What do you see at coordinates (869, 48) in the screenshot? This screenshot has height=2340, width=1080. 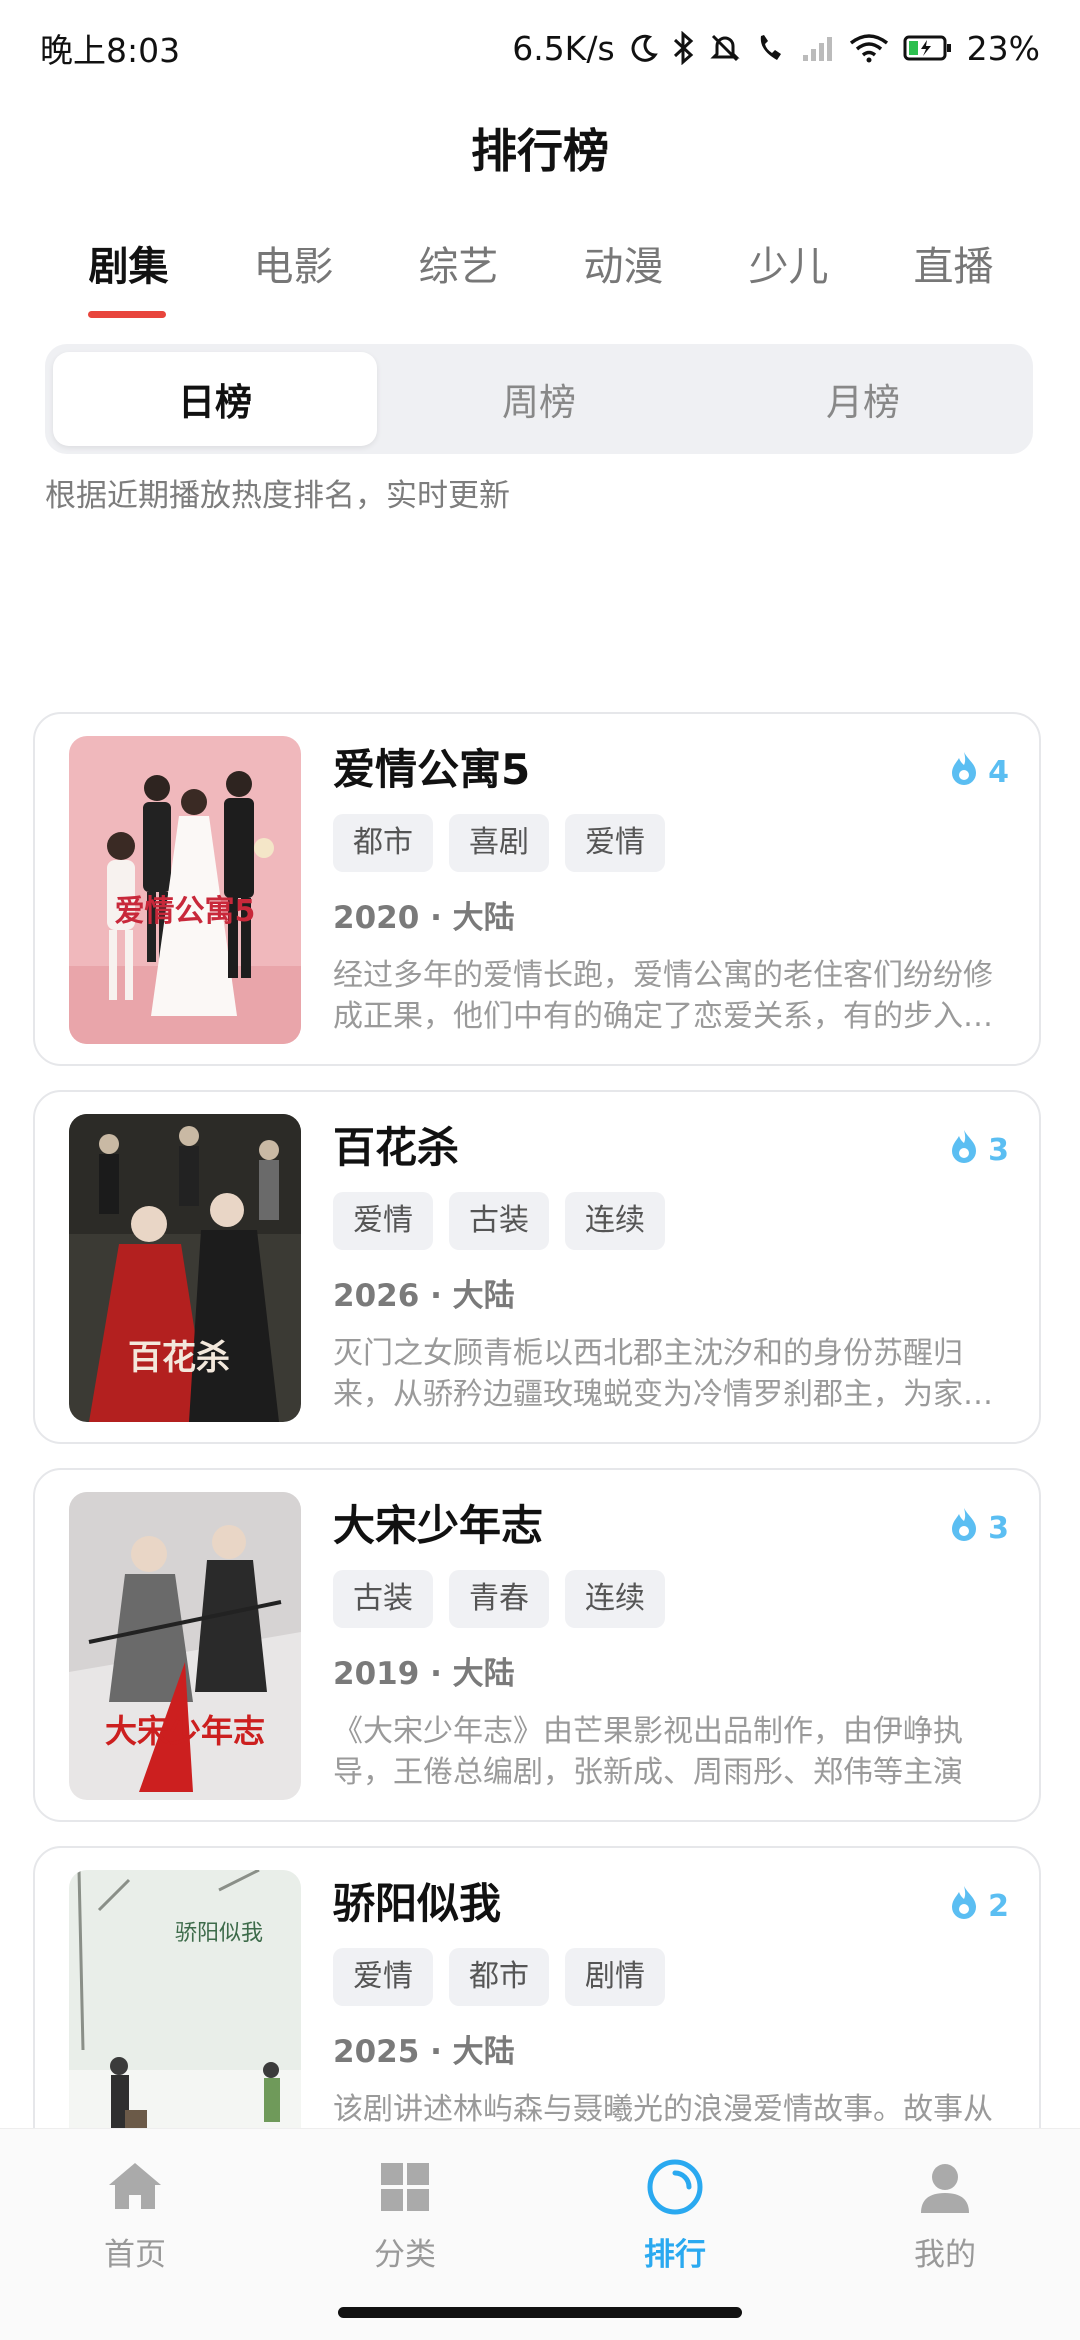 I see `wifi-icon` at bounding box center [869, 48].